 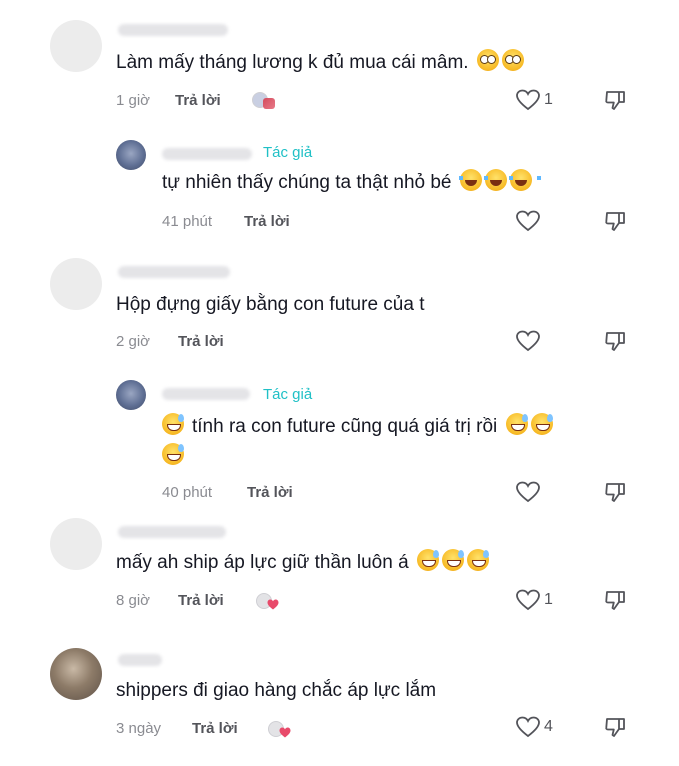 What do you see at coordinates (187, 221) in the screenshot?
I see `comment-time: 41 phút` at bounding box center [187, 221].